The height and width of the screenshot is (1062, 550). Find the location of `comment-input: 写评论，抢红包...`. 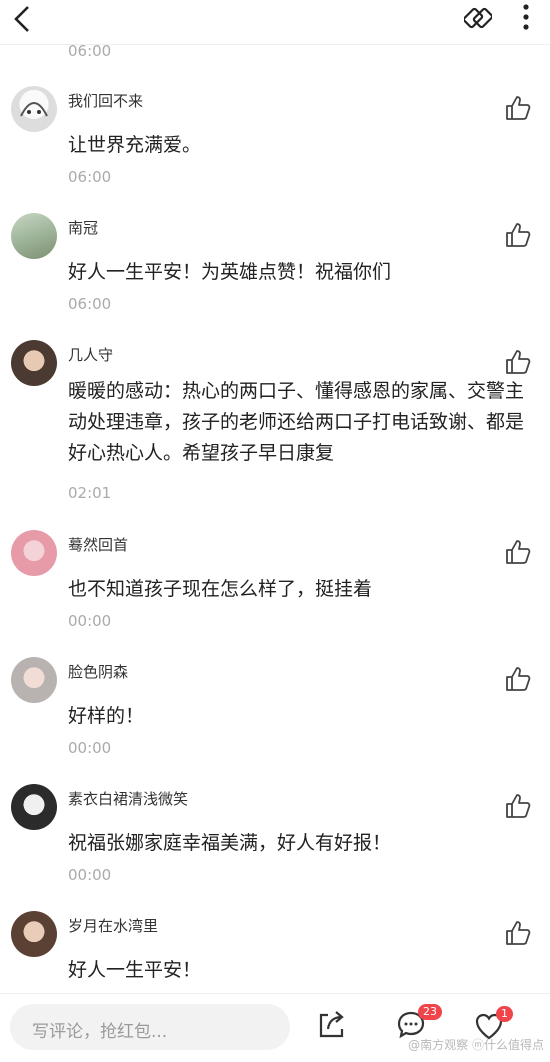

comment-input: 写评论，抢红包... is located at coordinates (150, 1027).